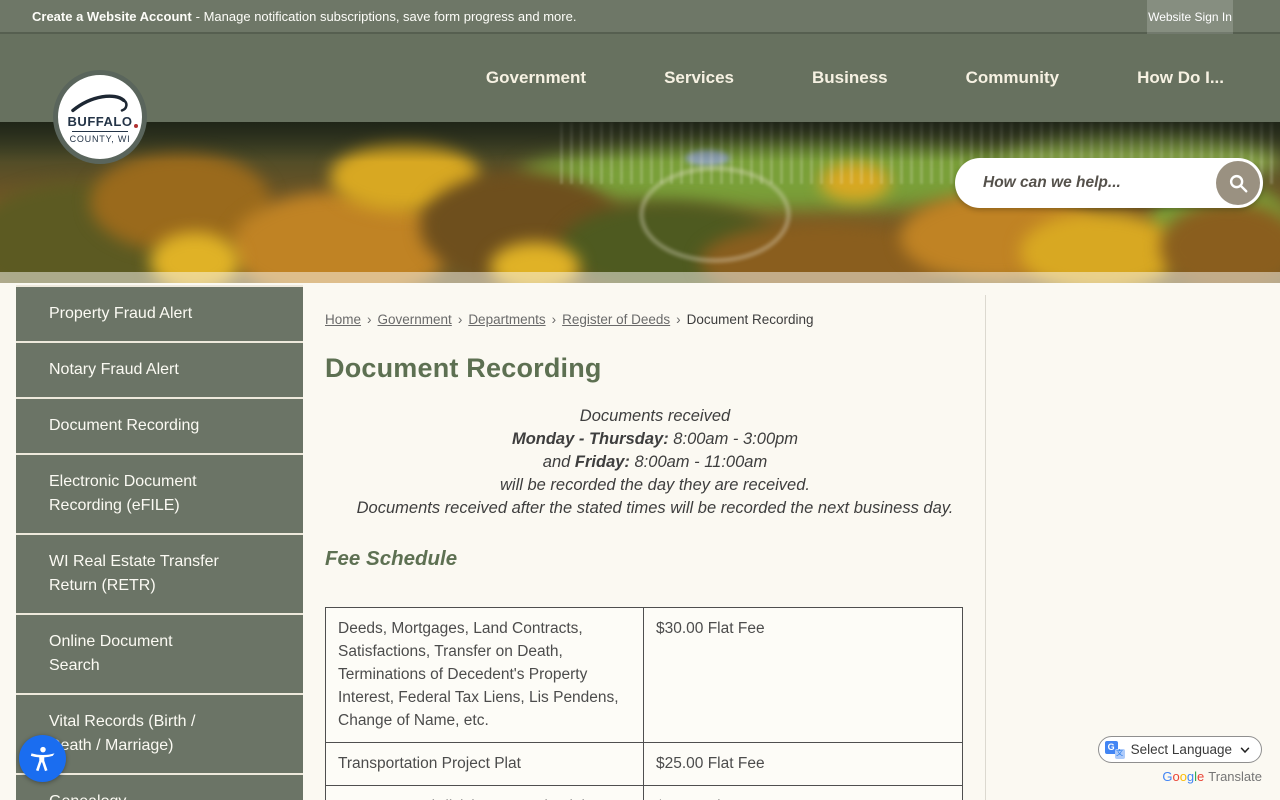 This screenshot has height=800, width=1280. What do you see at coordinates (103, 121) in the screenshot?
I see `logo-text-buffalo: BUFFALO` at bounding box center [103, 121].